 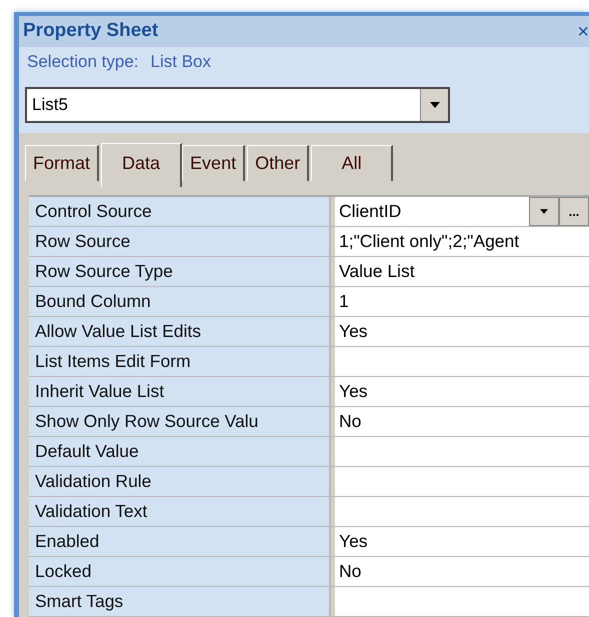 I want to click on tab: All, so click(x=352, y=163).